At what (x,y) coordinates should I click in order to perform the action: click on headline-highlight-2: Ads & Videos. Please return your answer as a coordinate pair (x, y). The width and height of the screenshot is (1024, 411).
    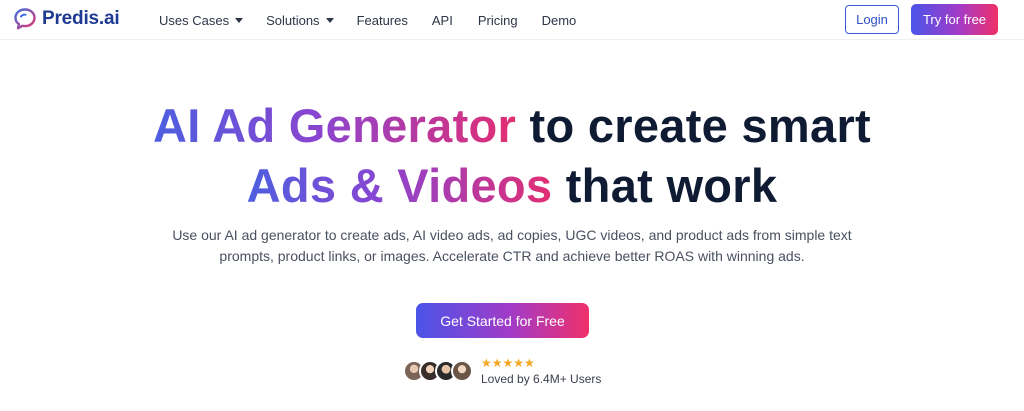
    Looking at the image, I should click on (399, 185).